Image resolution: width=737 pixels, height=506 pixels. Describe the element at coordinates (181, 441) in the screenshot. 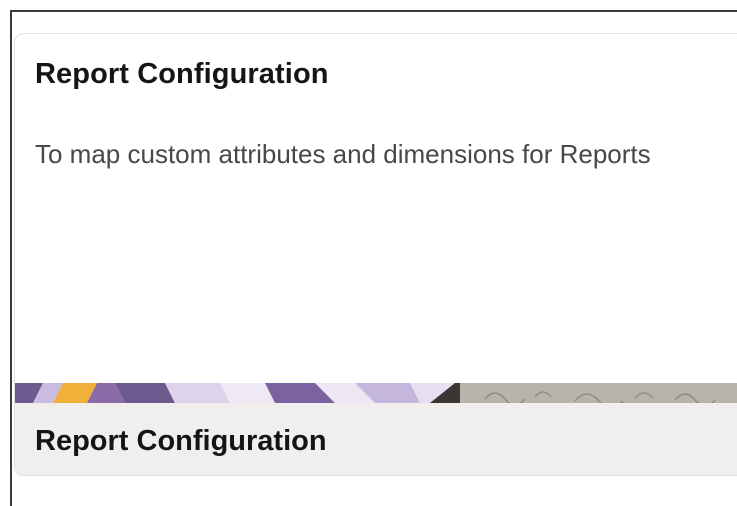

I see `footer-title: Report Configuration` at that location.